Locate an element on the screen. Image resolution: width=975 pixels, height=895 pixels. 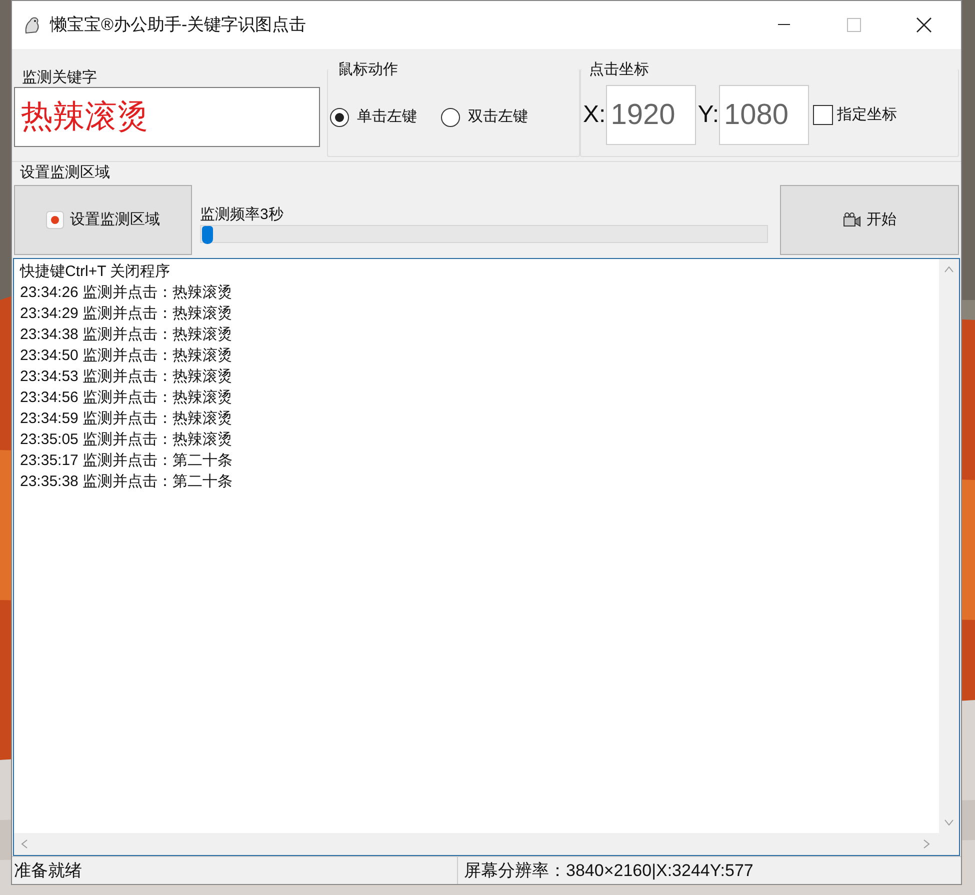
group-label: 监测关键字 is located at coordinates (59, 78).